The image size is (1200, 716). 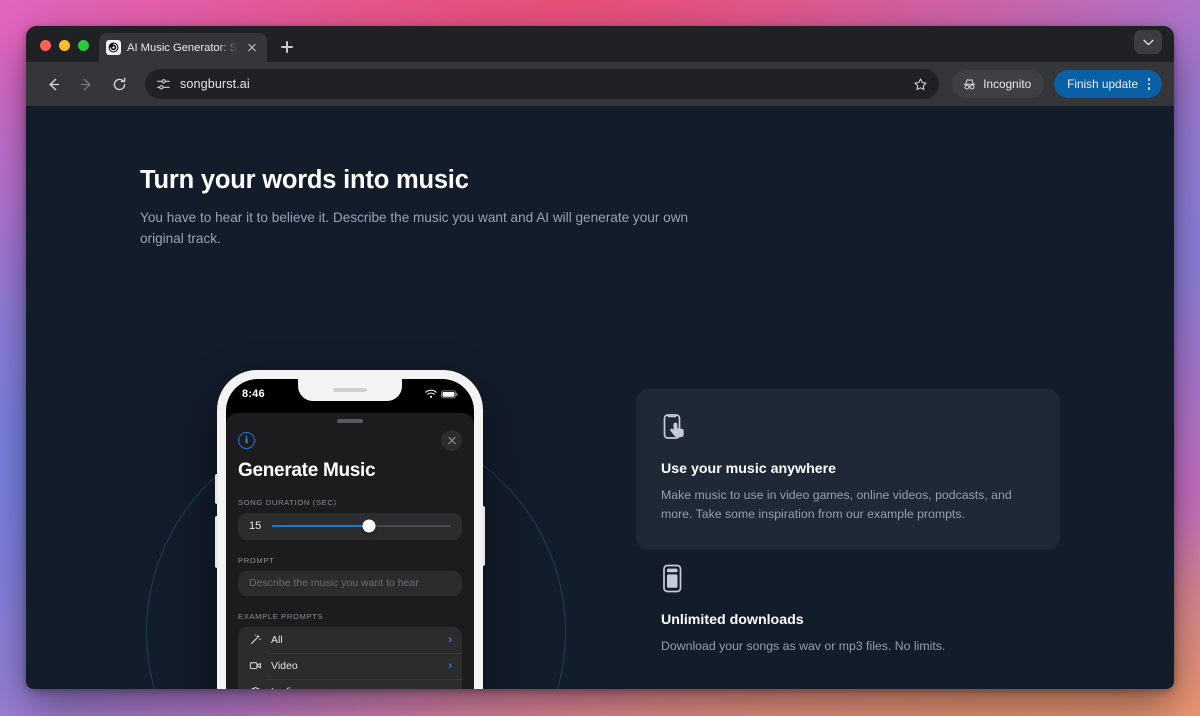 I want to click on feature-title: Unlimited downloads, so click(x=732, y=620).